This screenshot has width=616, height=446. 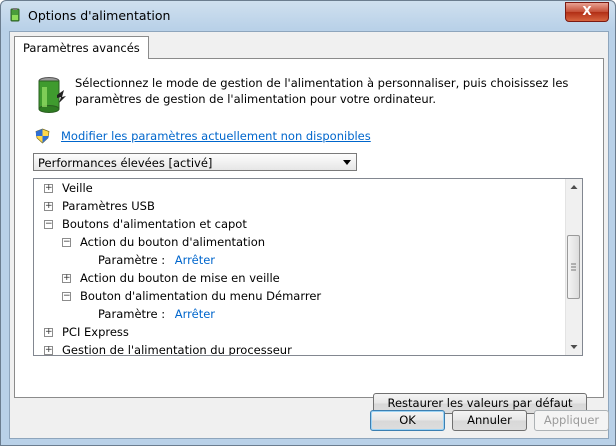 I want to click on grip-icon, so click(x=573, y=267).